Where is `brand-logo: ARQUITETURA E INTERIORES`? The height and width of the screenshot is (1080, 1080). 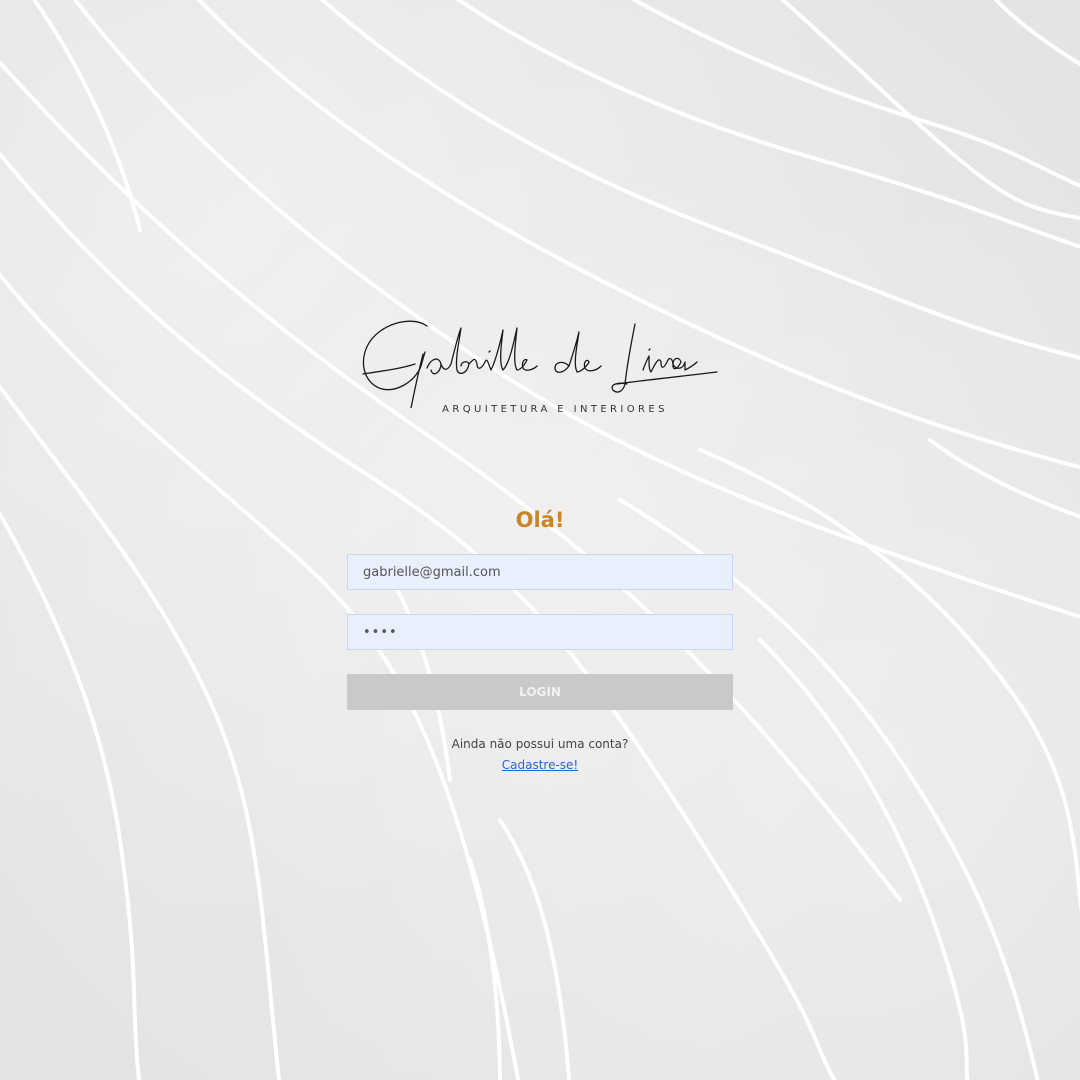
brand-logo: ARQUITETURA E INTERIORES is located at coordinates (540, 365).